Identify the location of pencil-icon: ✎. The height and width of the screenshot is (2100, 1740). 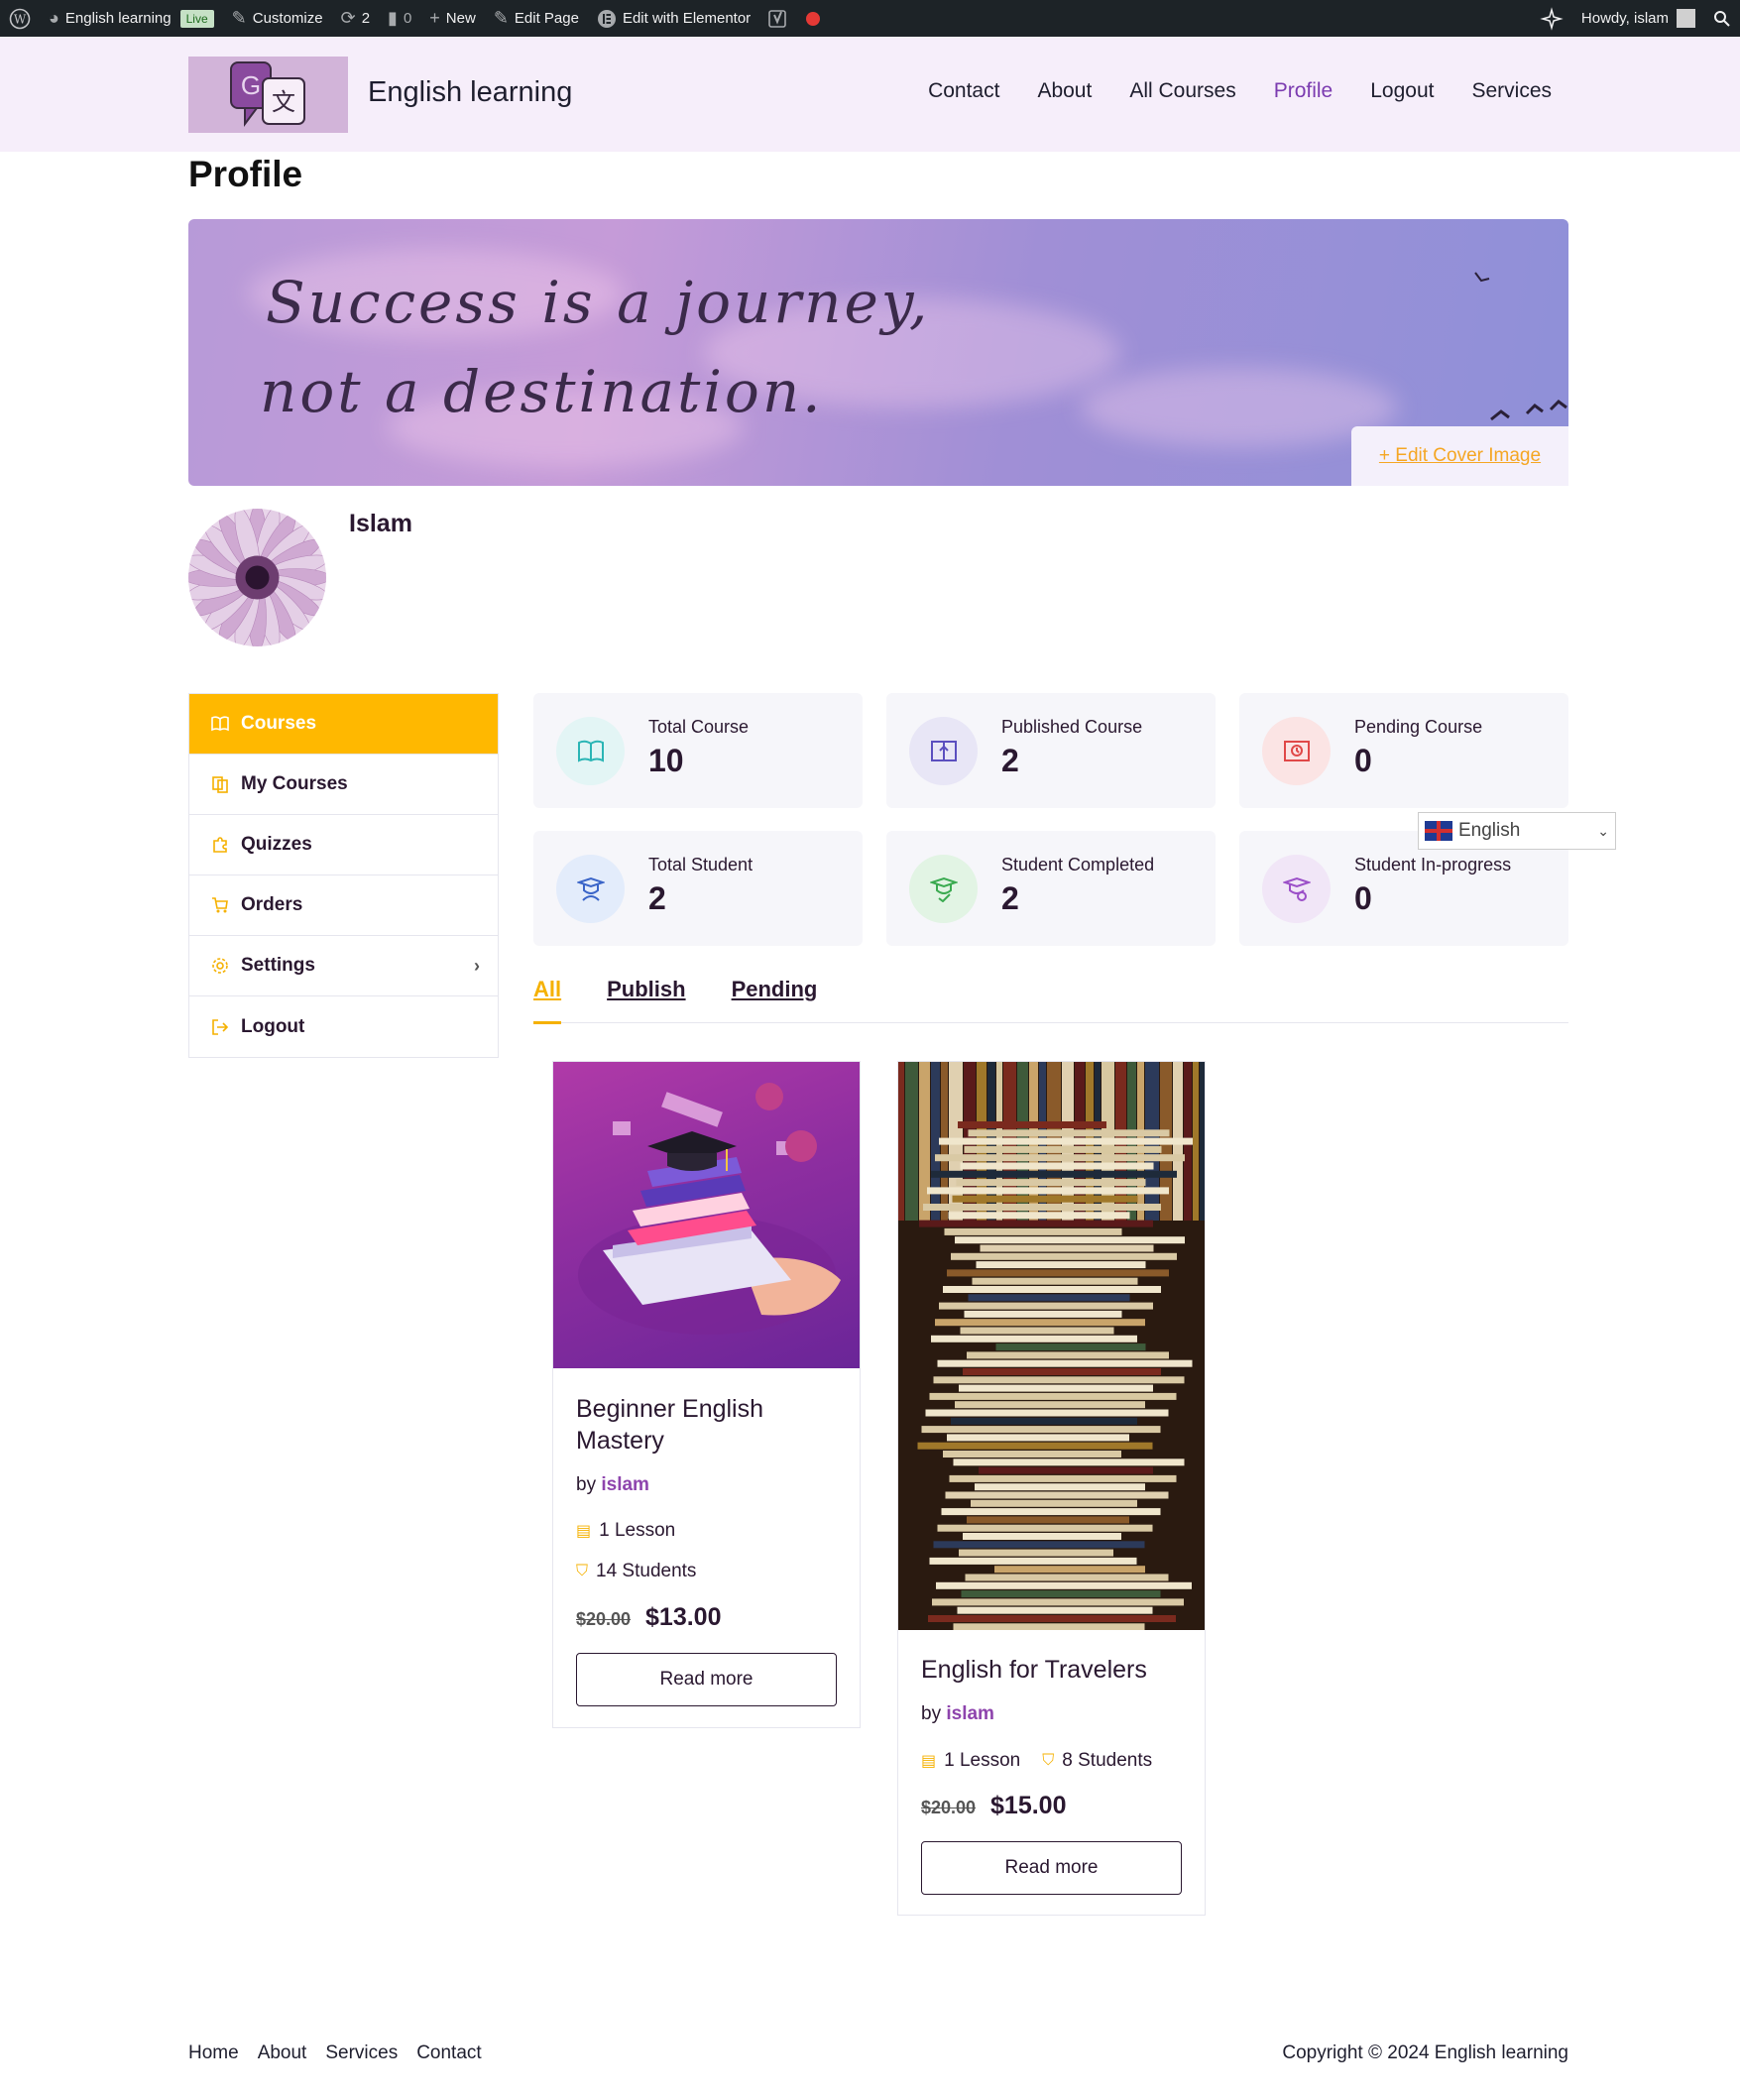
(501, 18).